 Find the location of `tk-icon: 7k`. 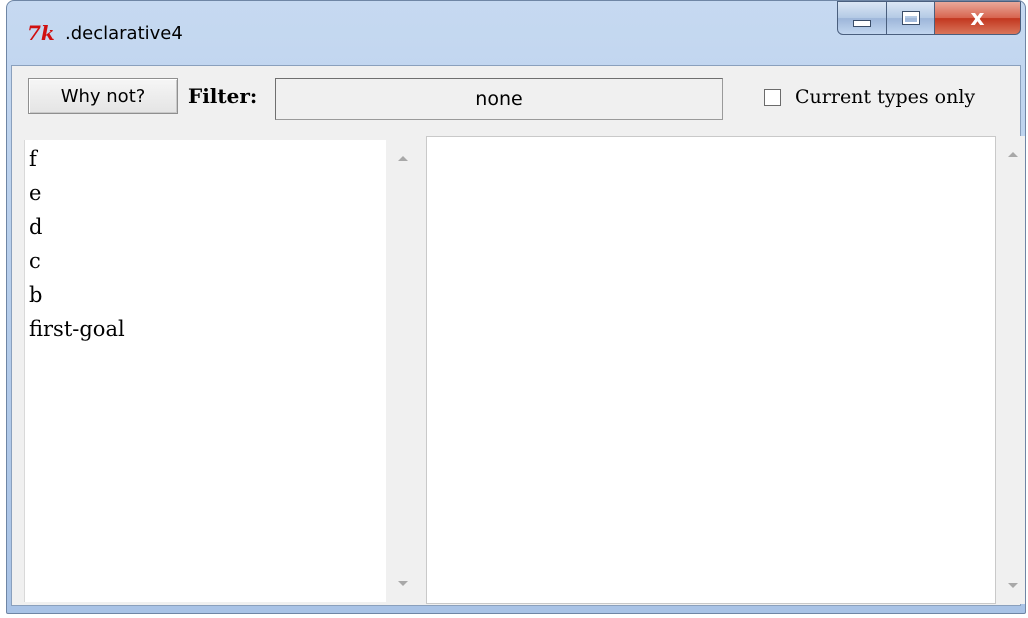

tk-icon: 7k is located at coordinates (41, 33).